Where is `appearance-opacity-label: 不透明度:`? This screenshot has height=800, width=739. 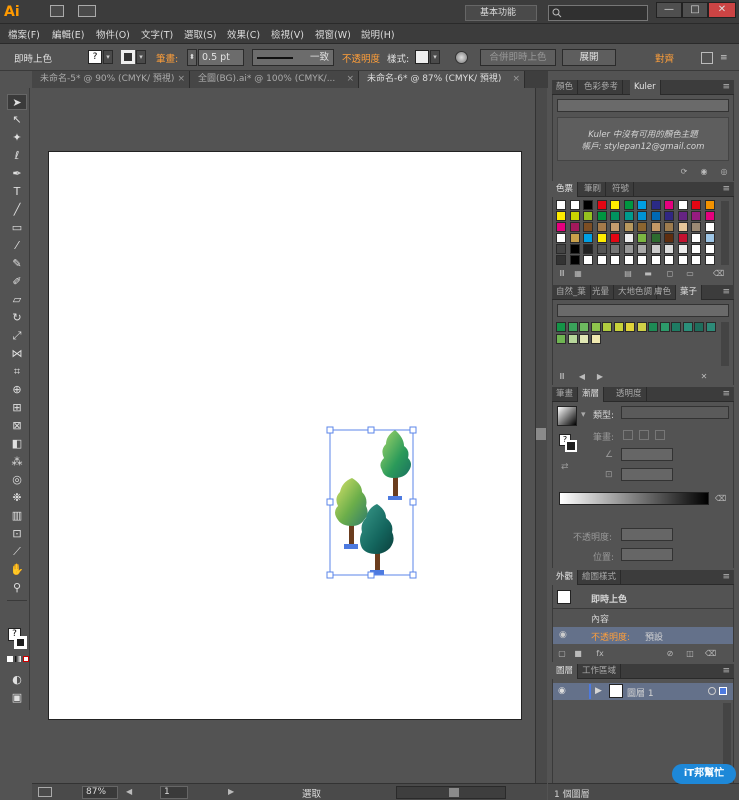
appearance-opacity-label: 不透明度: is located at coordinates (610, 636).